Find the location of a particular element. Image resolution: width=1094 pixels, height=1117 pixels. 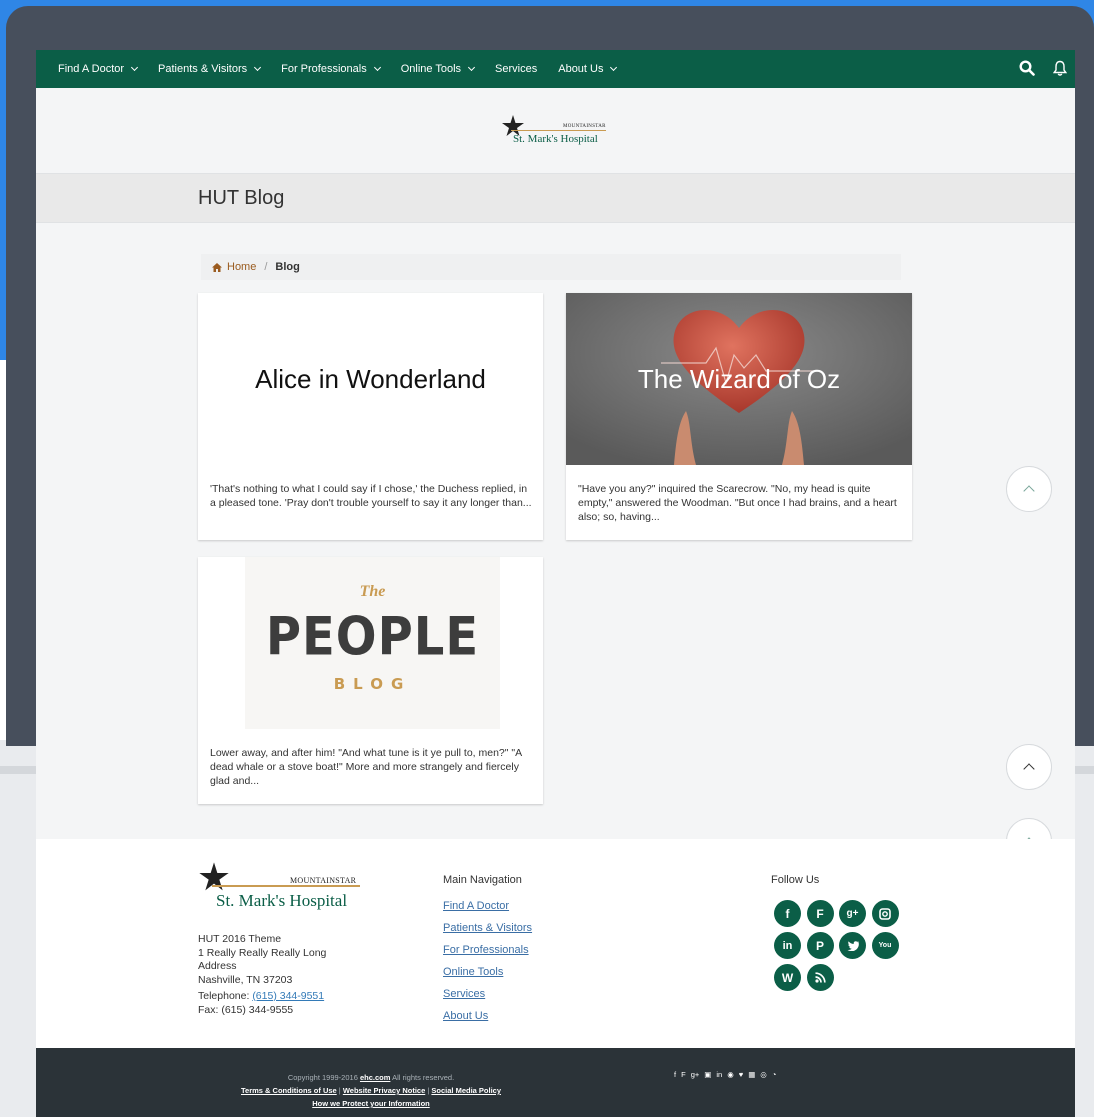

footer-logo: MOUNTAINSTAR St. Mark's Hospital is located at coordinates (280, 886).